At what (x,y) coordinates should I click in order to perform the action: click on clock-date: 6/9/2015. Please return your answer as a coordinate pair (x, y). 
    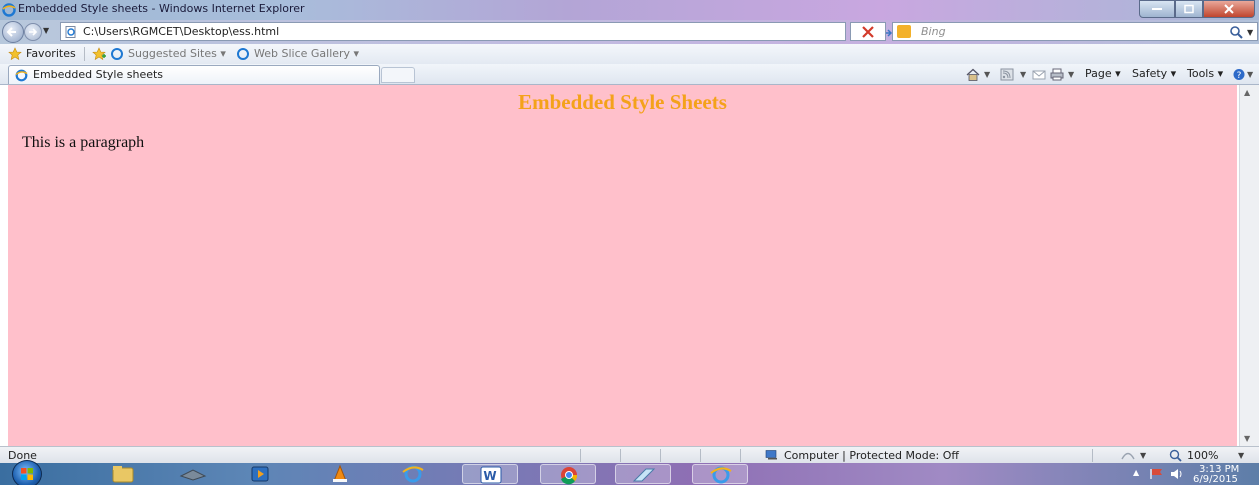
    Looking at the image, I should click on (1215, 479).